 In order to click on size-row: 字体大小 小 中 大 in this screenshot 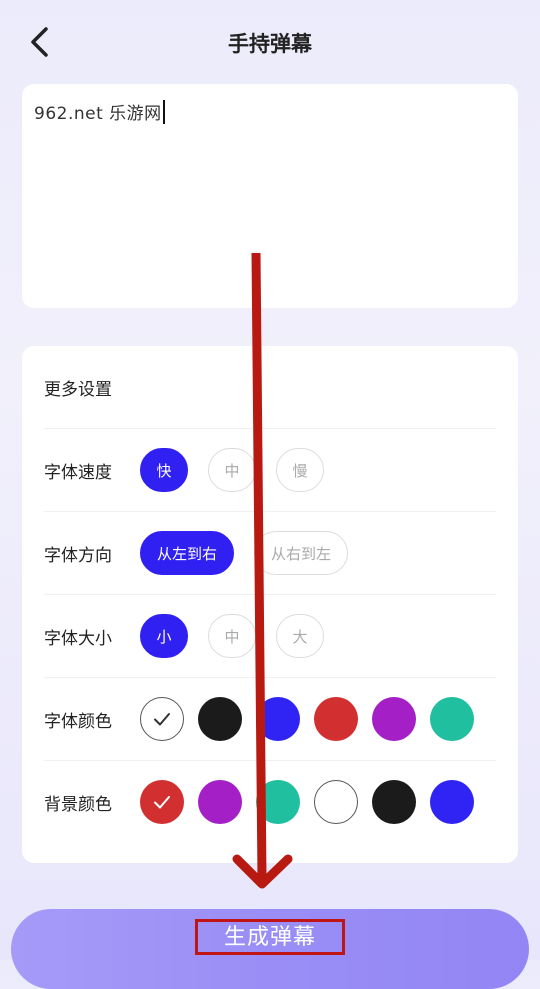, I will do `click(270, 636)`.